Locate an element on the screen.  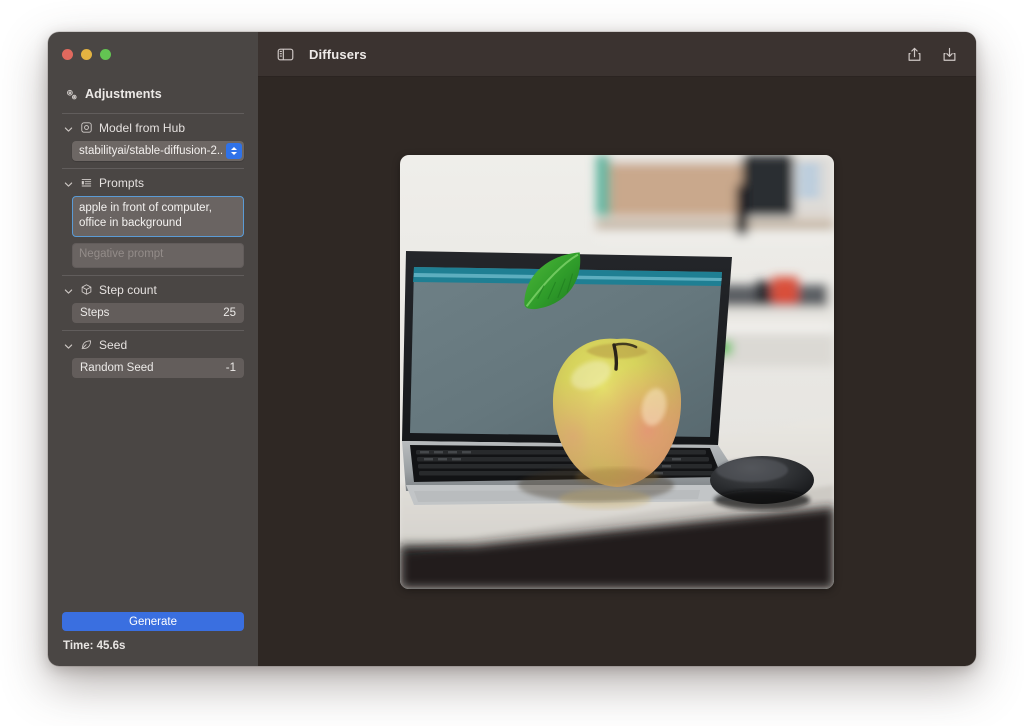
share-icon is located at coordinates (914, 54).